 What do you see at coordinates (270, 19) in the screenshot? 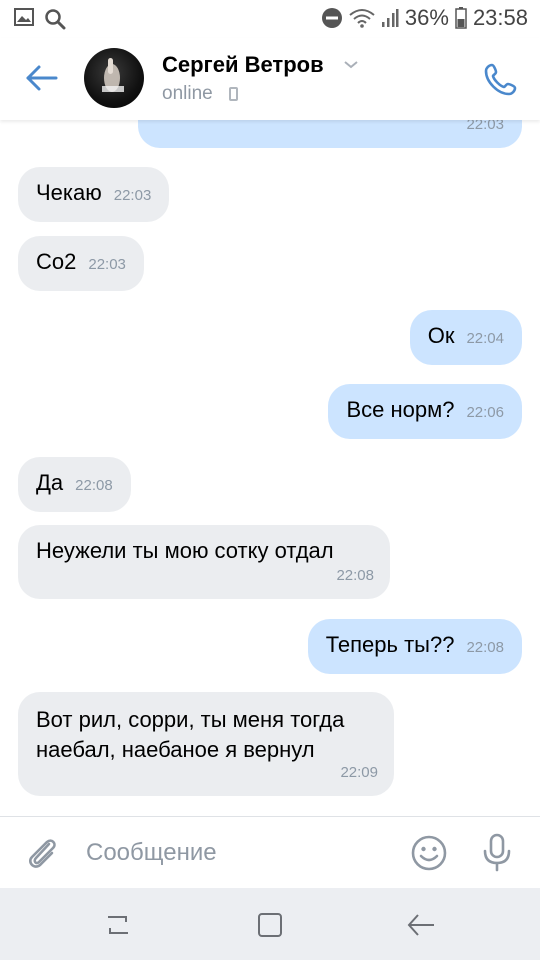
I see `status-bar: 36% 23:58` at bounding box center [270, 19].